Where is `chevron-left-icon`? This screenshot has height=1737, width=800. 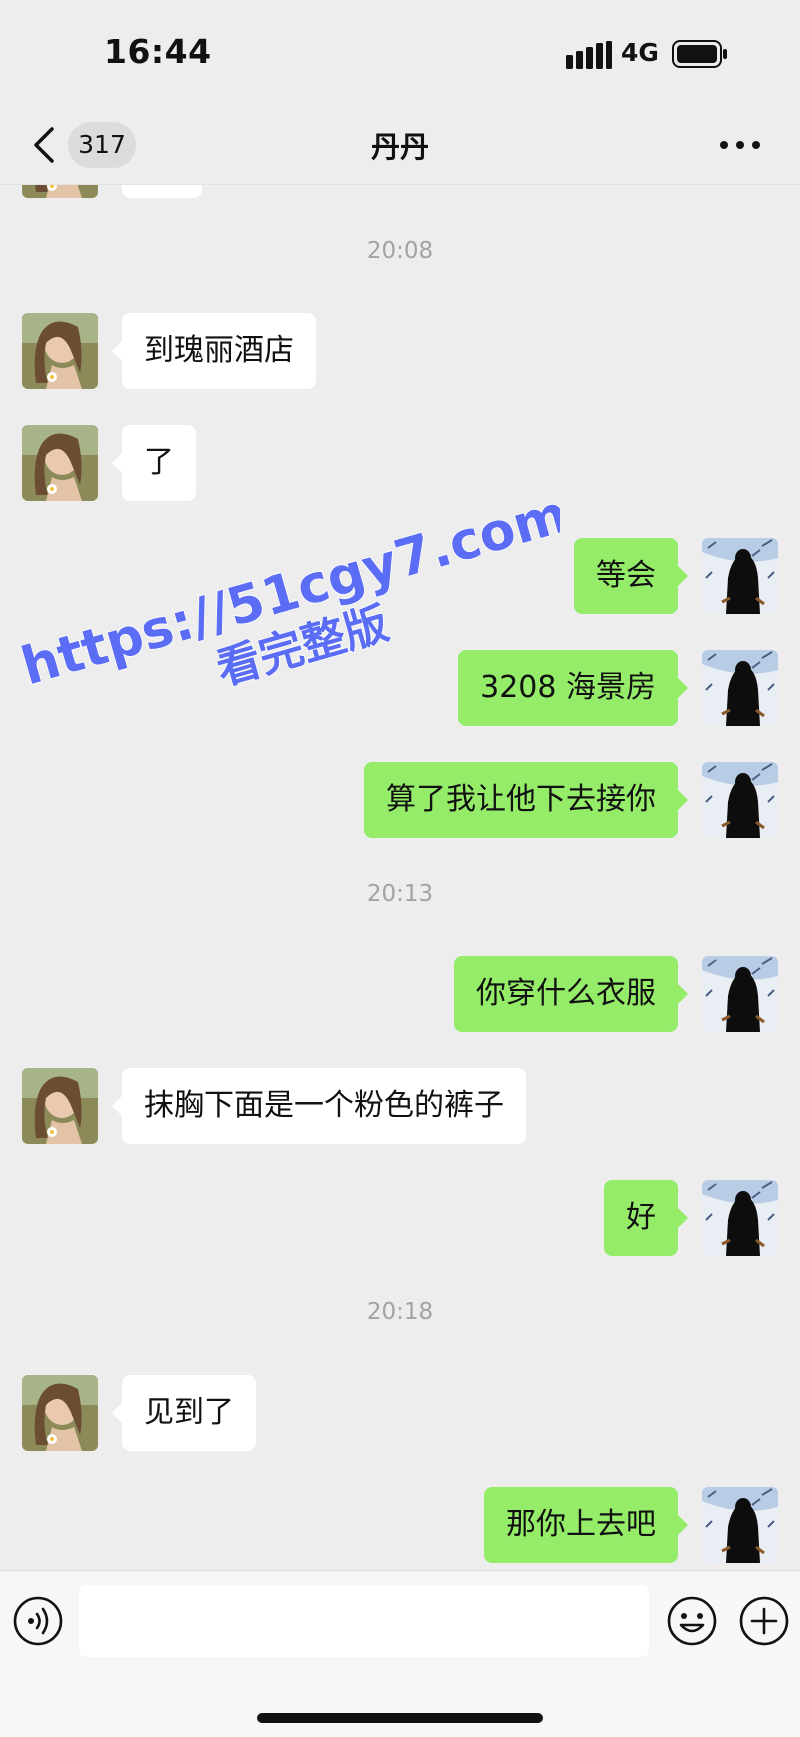 chevron-left-icon is located at coordinates (44, 145).